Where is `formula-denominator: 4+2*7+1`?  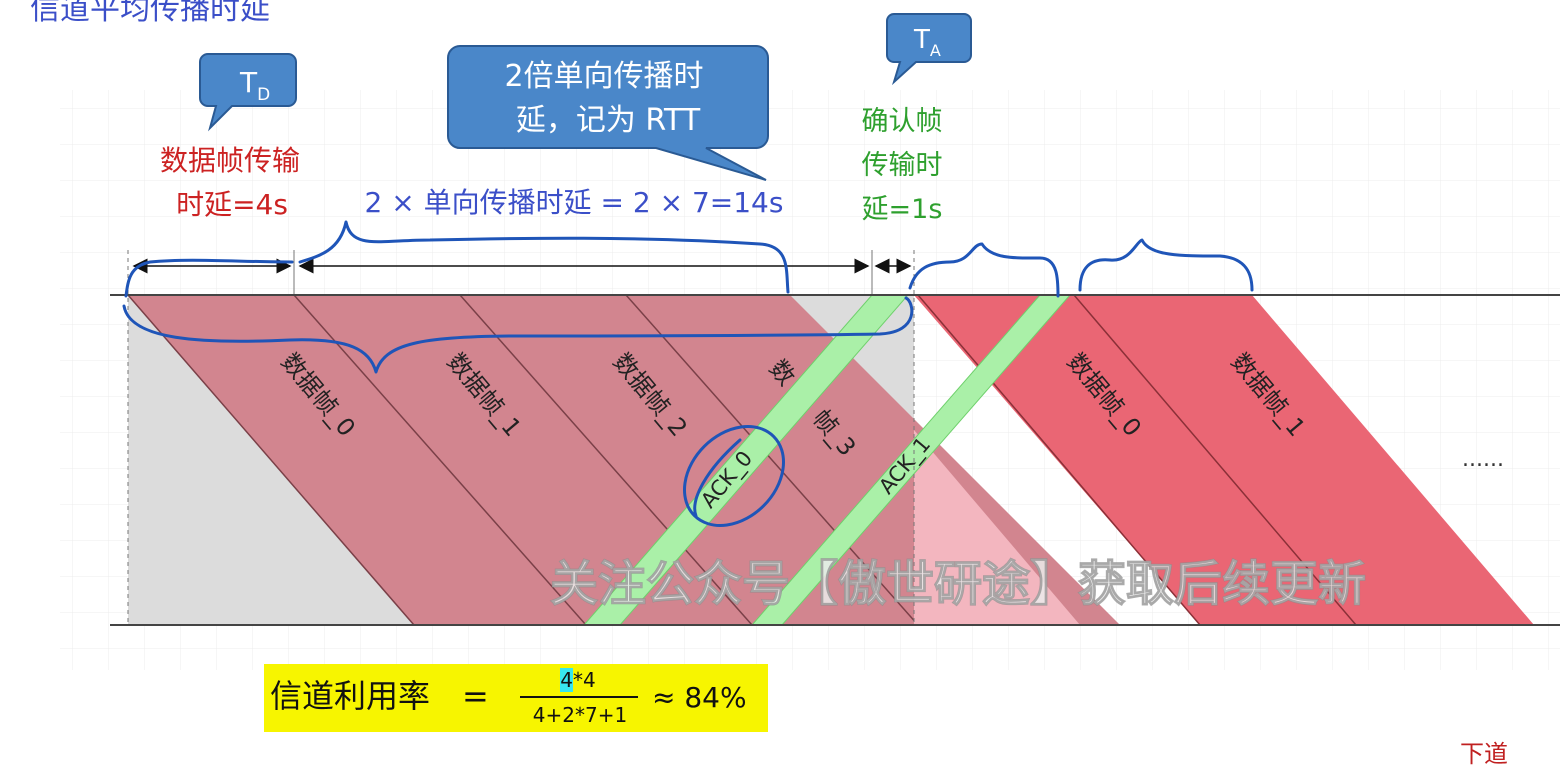 formula-denominator: 4+2*7+1 is located at coordinates (580, 715).